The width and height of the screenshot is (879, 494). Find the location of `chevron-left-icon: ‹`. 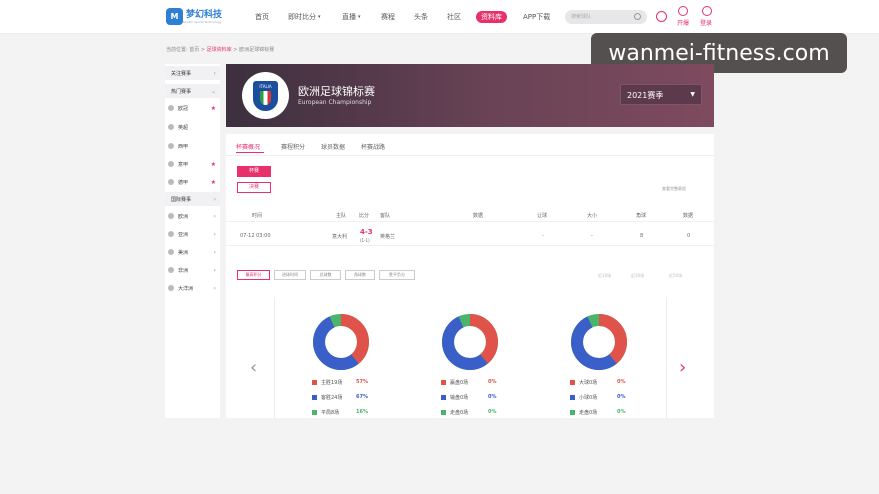

chevron-left-icon: ‹ is located at coordinates (253, 367).